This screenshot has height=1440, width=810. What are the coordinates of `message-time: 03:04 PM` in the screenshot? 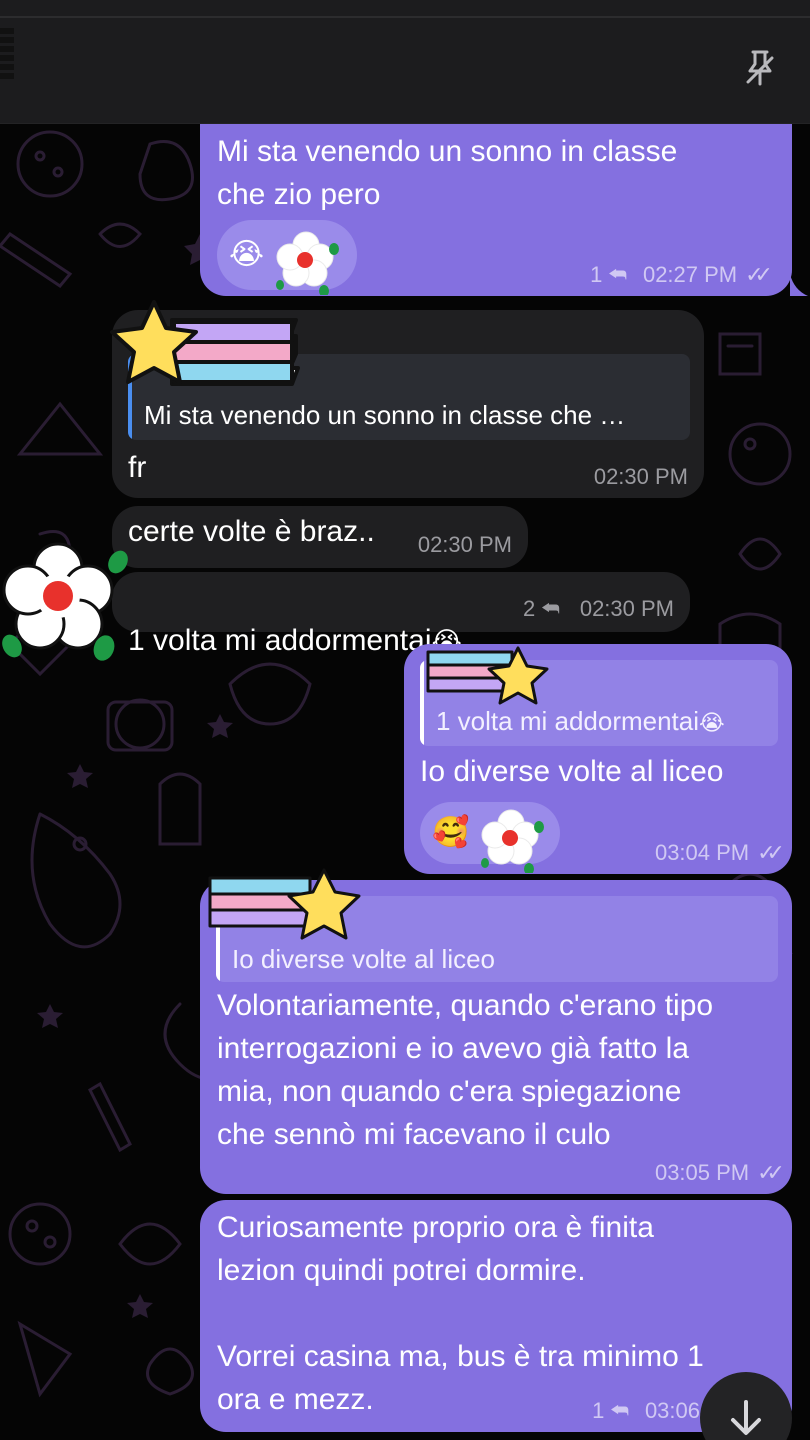 It's located at (702, 852).